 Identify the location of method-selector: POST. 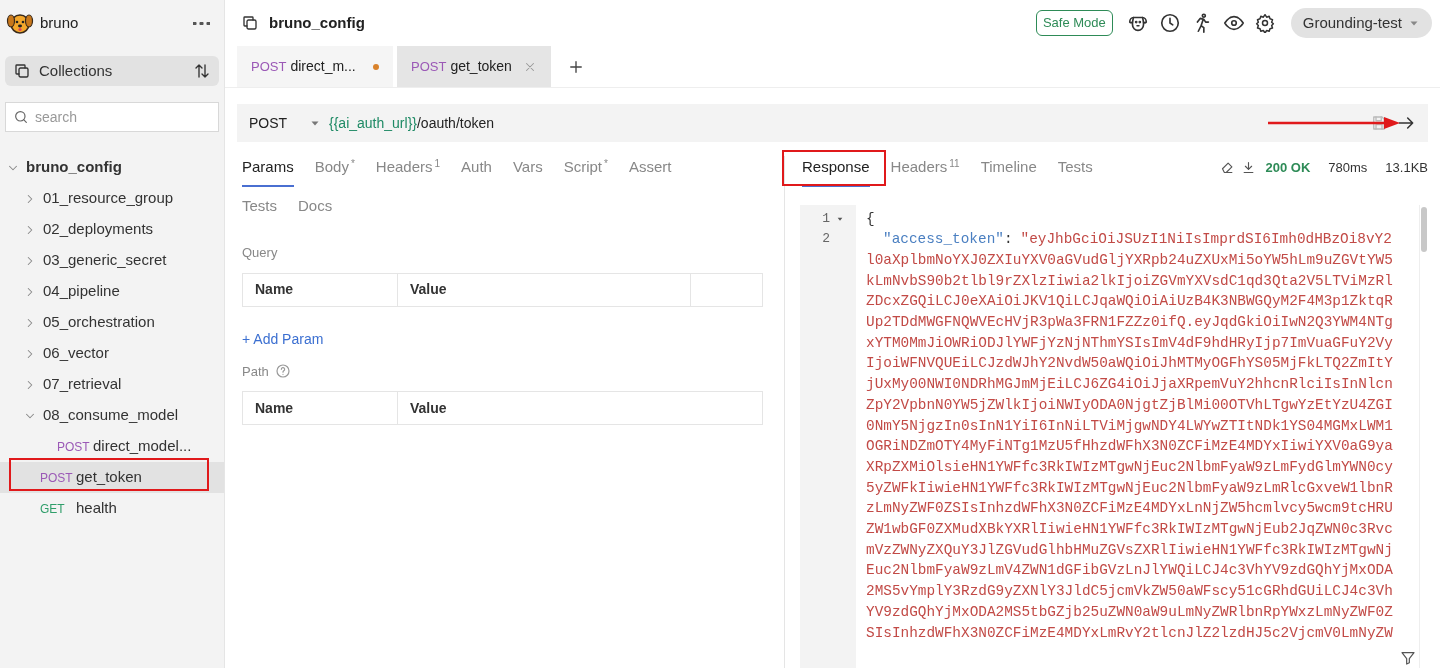
(279, 123).